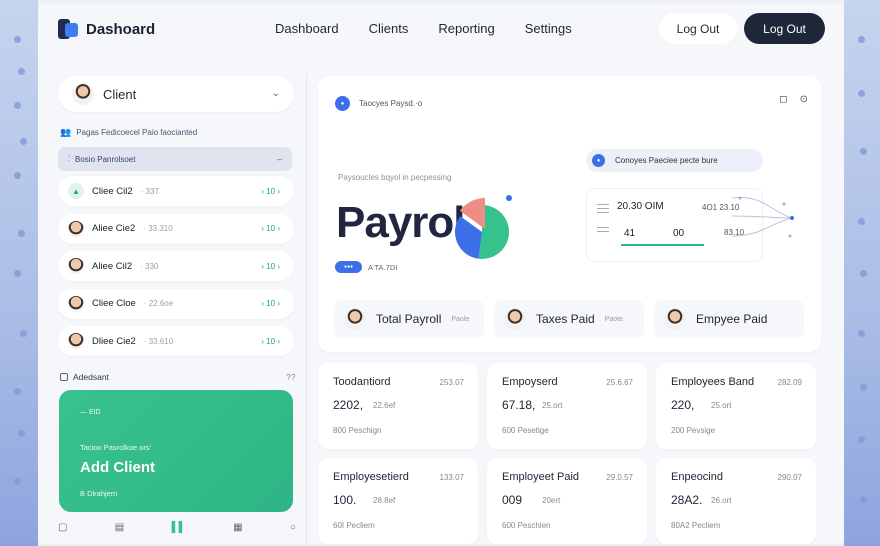 This screenshot has width=880, height=546. Describe the element at coordinates (177, 377) in the screenshot. I see `assistant-section-label: Adedsant ??` at that location.